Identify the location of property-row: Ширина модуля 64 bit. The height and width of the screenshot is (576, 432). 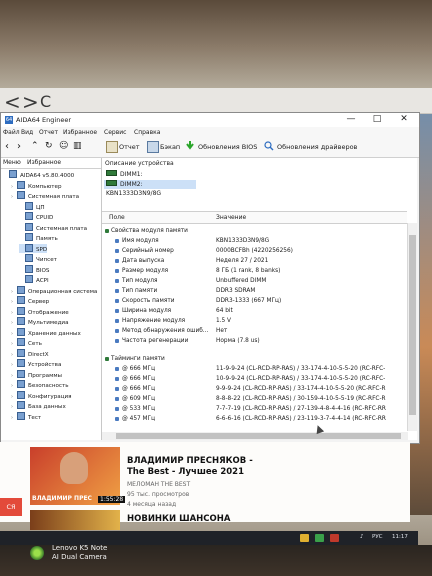
(254, 311).